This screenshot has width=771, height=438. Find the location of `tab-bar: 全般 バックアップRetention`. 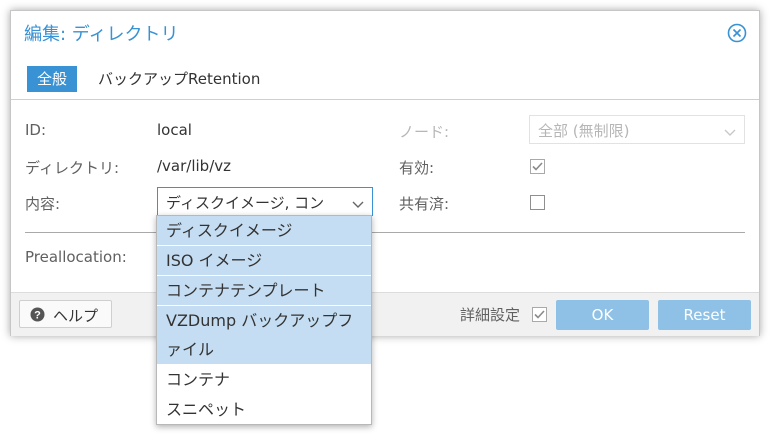

tab-bar: 全般 バックアップRetention is located at coordinates (385, 81).